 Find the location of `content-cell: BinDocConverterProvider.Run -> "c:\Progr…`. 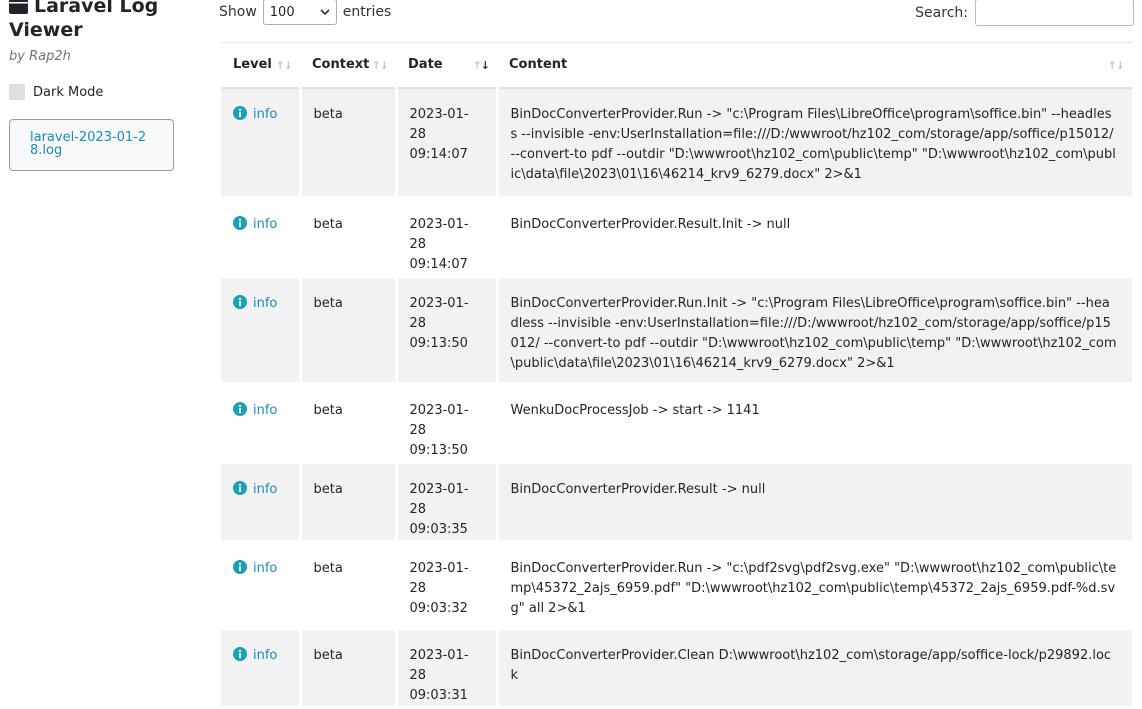

content-cell: BinDocConverterProvider.Run -> "c:\Progr… is located at coordinates (813, 143).